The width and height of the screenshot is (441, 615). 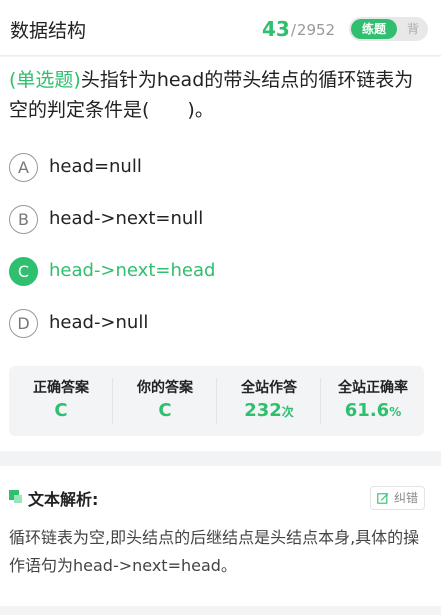 What do you see at coordinates (99, 322) in the screenshot?
I see `option-text: head->null` at bounding box center [99, 322].